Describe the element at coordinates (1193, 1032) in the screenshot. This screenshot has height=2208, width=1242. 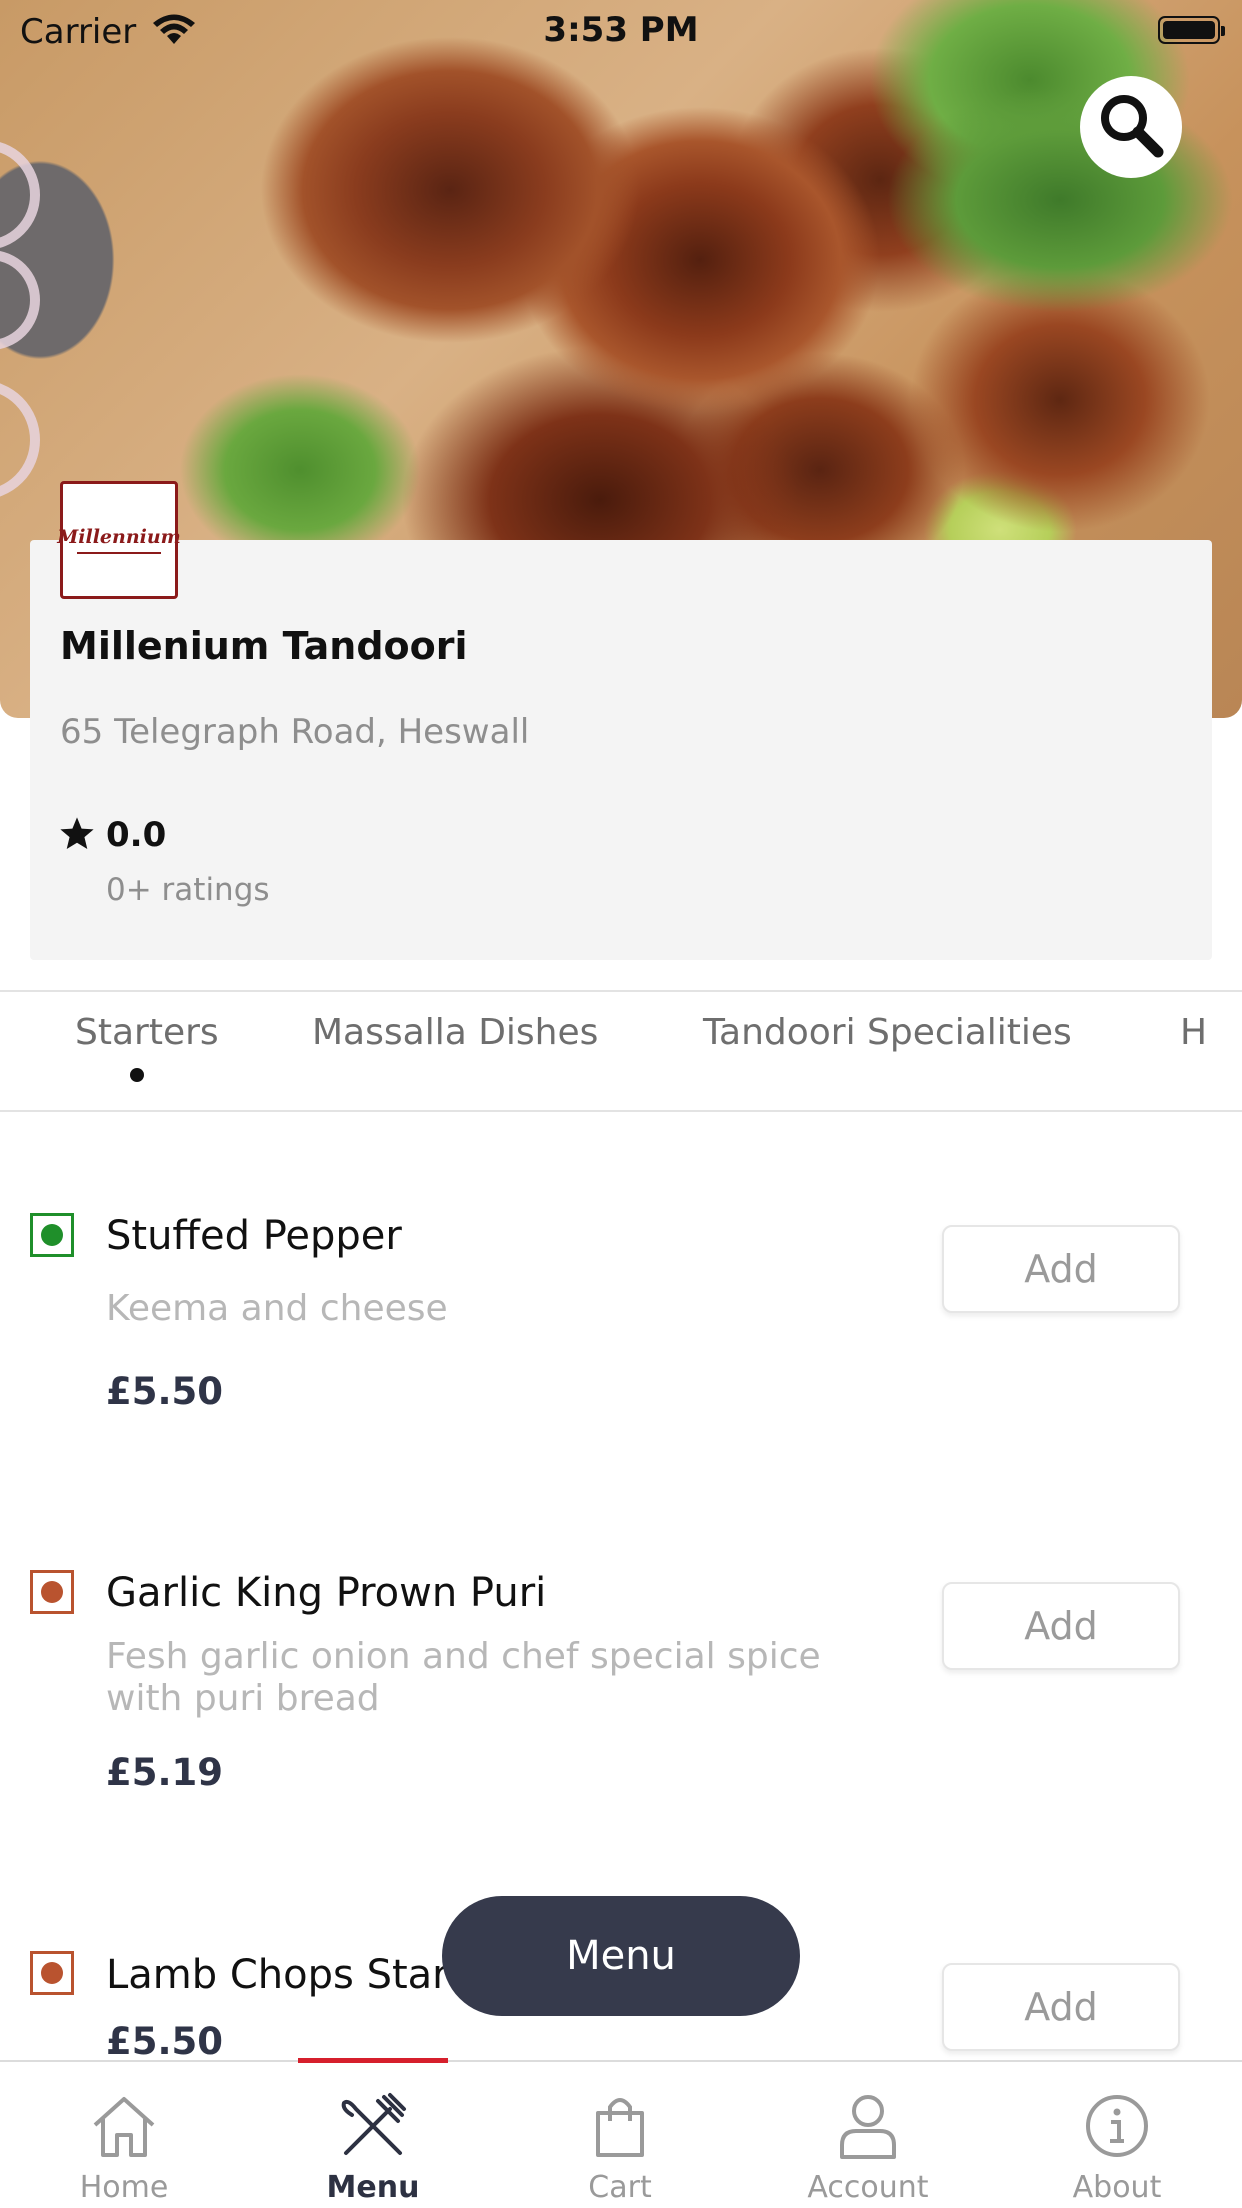
I see `tab-more: H` at that location.